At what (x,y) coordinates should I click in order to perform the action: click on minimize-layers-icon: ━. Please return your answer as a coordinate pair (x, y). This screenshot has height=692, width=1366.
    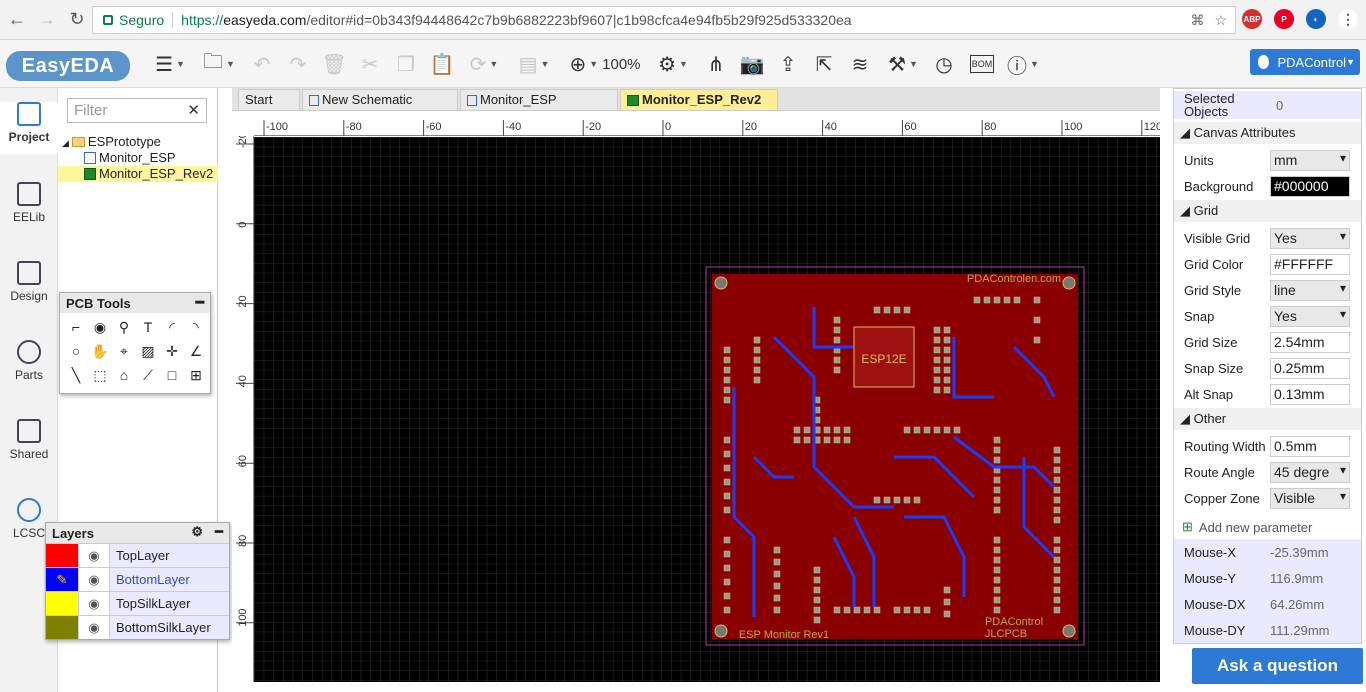
    Looking at the image, I should click on (219, 532).